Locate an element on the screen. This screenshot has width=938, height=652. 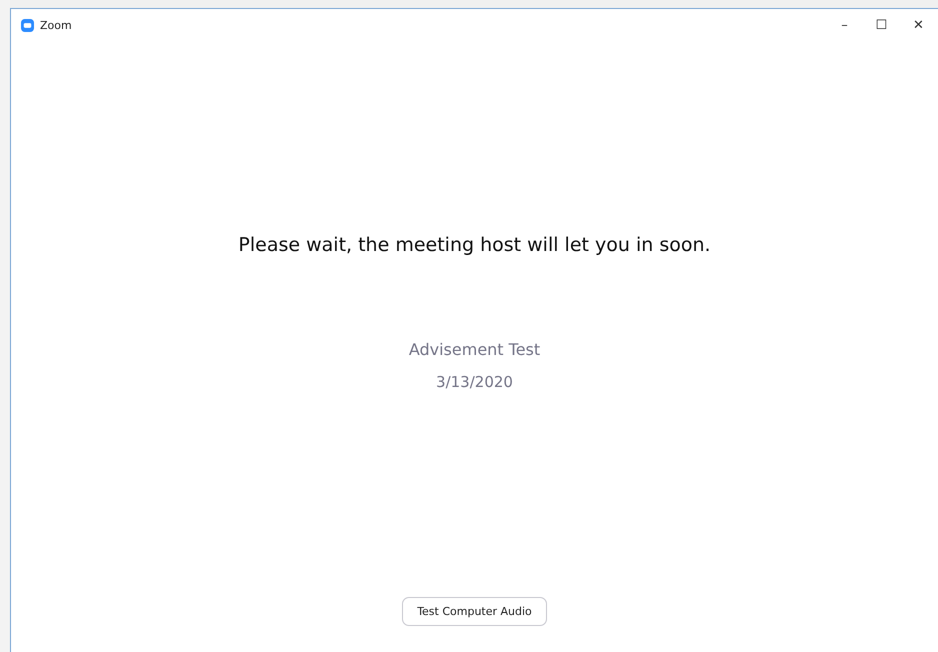
meeting-date: 3/13/2020 is located at coordinates (474, 382).